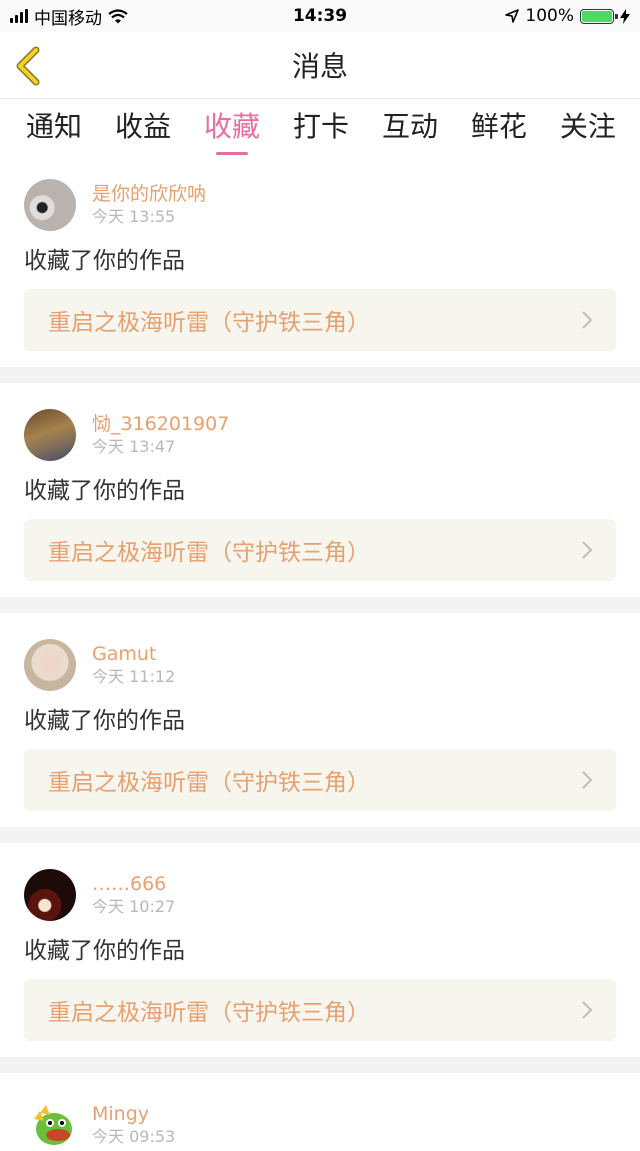 Image resolution: width=640 pixels, height=1151 pixels. Describe the element at coordinates (143, 122) in the screenshot. I see `tab-earnings: 收益` at that location.